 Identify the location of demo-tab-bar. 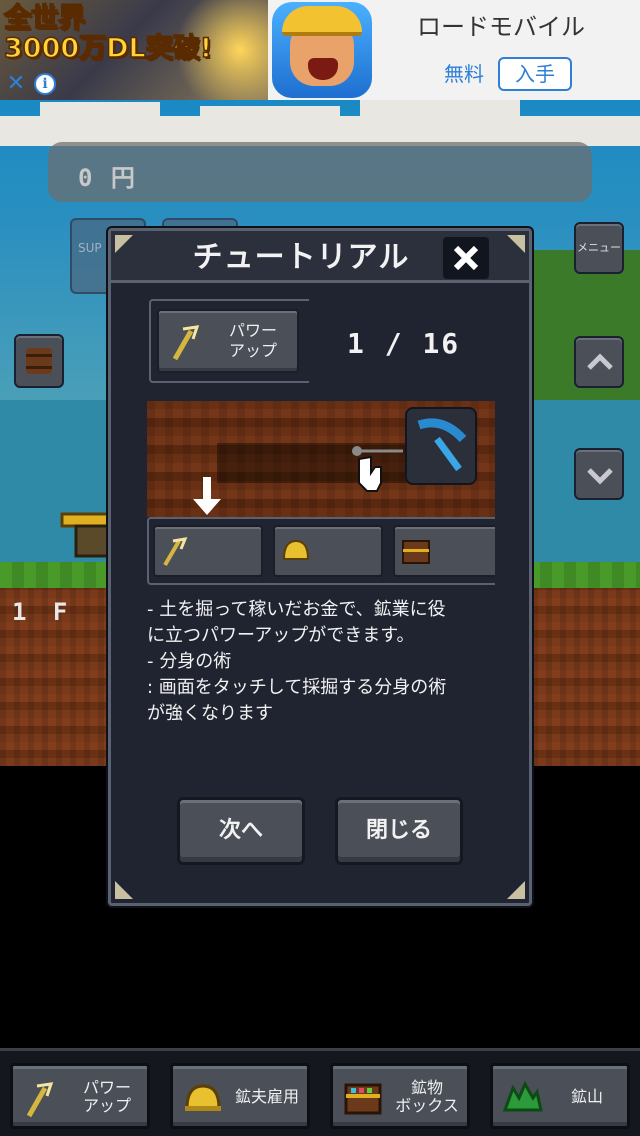
(321, 551).